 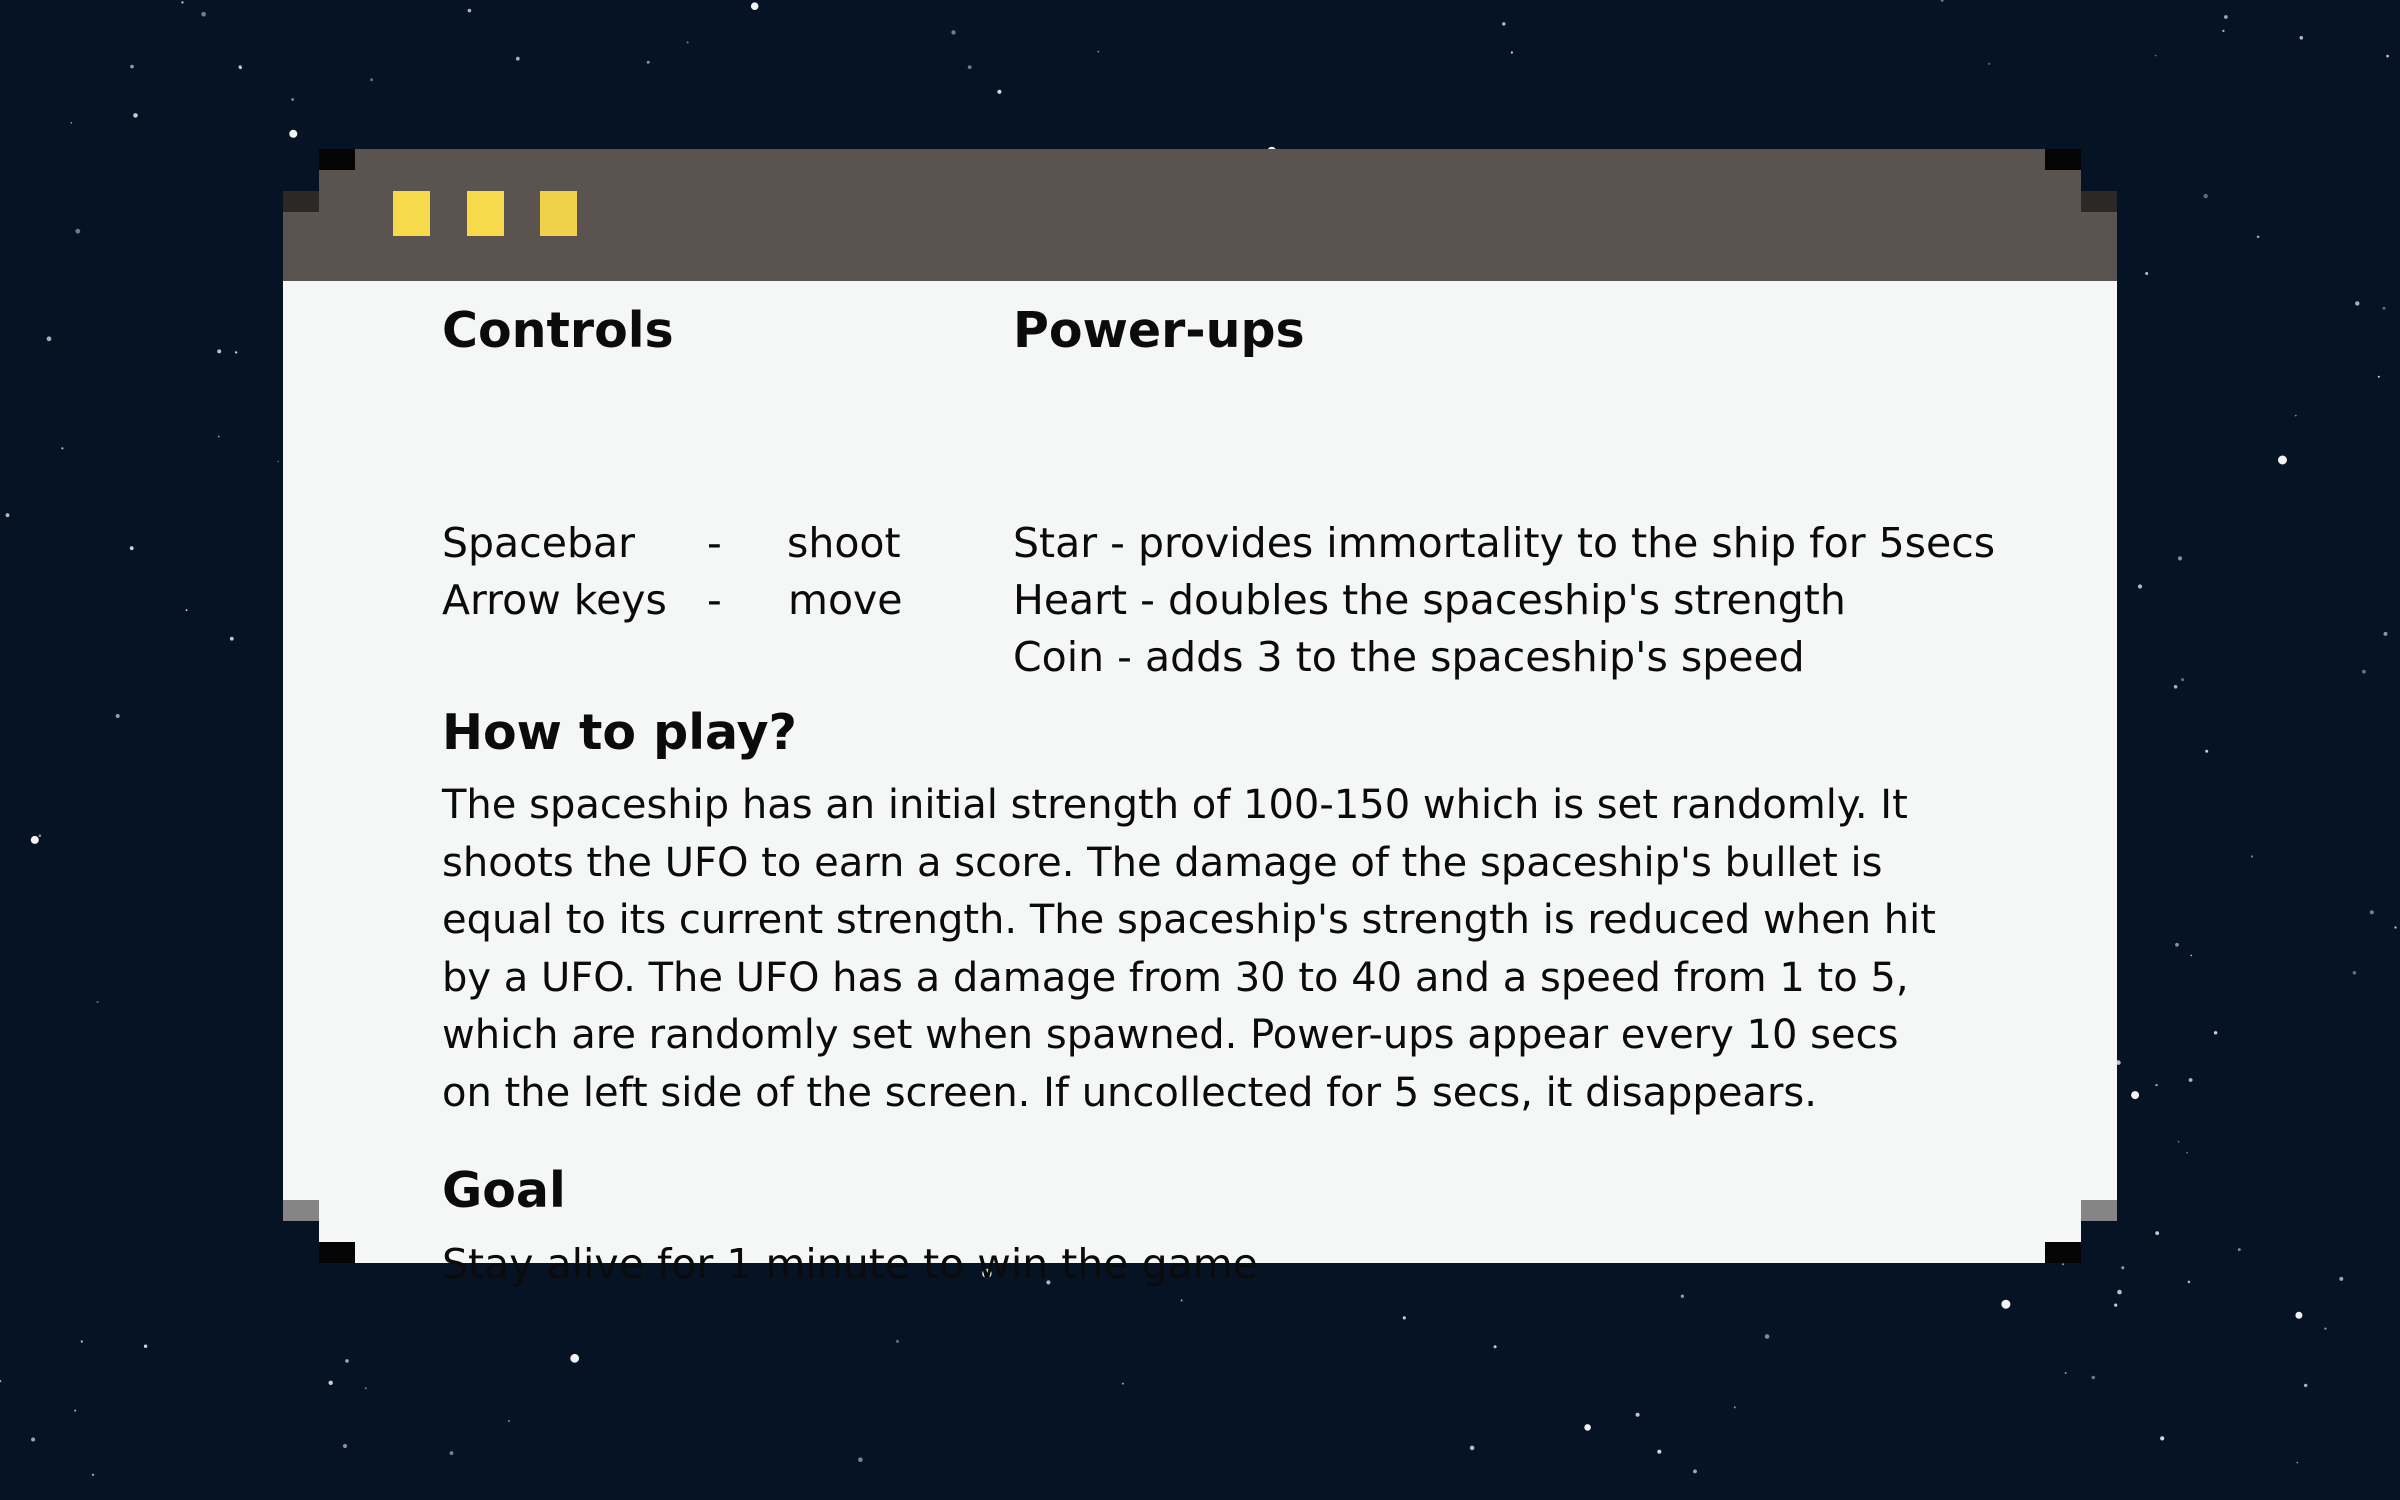 What do you see at coordinates (538, 543) in the screenshot?
I see `control-key: Spacebar` at bounding box center [538, 543].